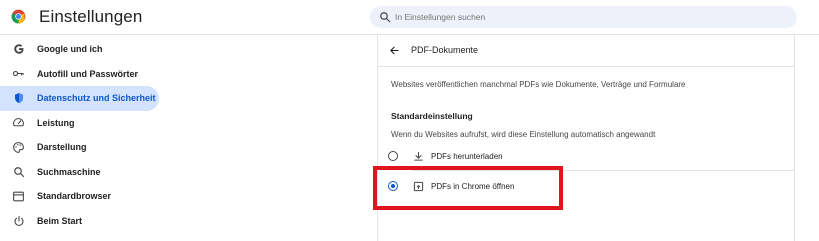 The width and height of the screenshot is (819, 241). I want to click on sidebar-item-google-und-ich: Google und ich, so click(85, 49).